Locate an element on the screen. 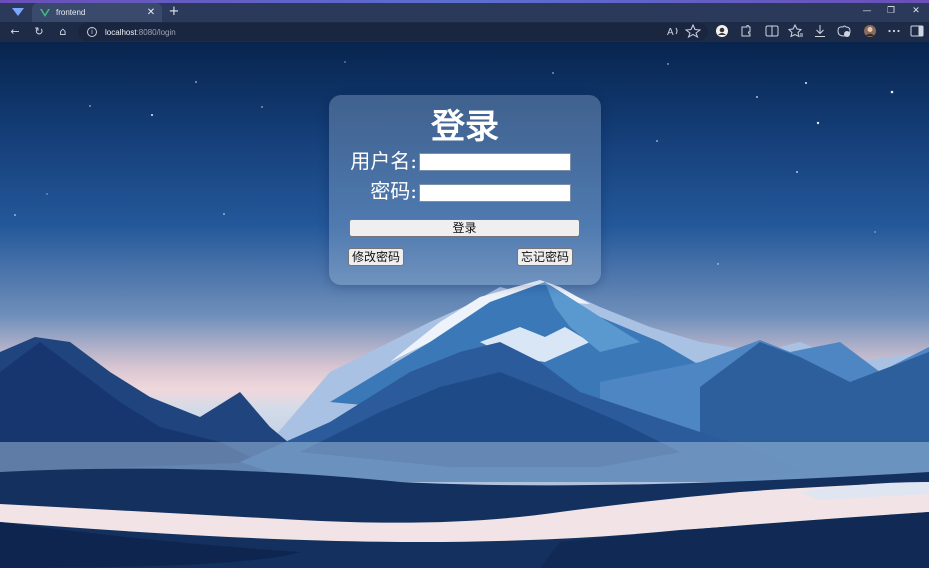  browser-toolbar: ← ↻ ⌂ i localhost :8080/login A is located at coordinates (464, 32).